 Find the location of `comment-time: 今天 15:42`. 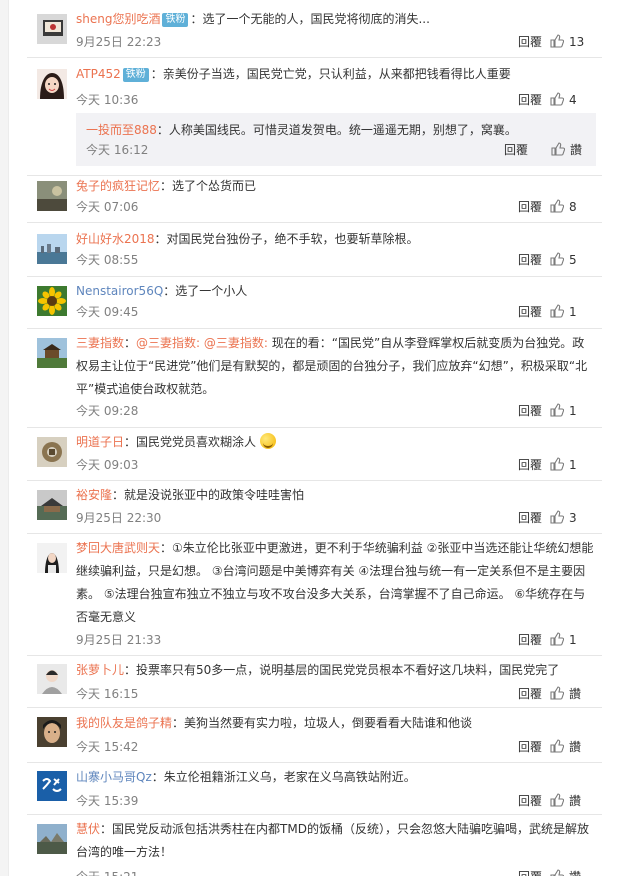

comment-time: 今天 15:42 is located at coordinates (107, 747).